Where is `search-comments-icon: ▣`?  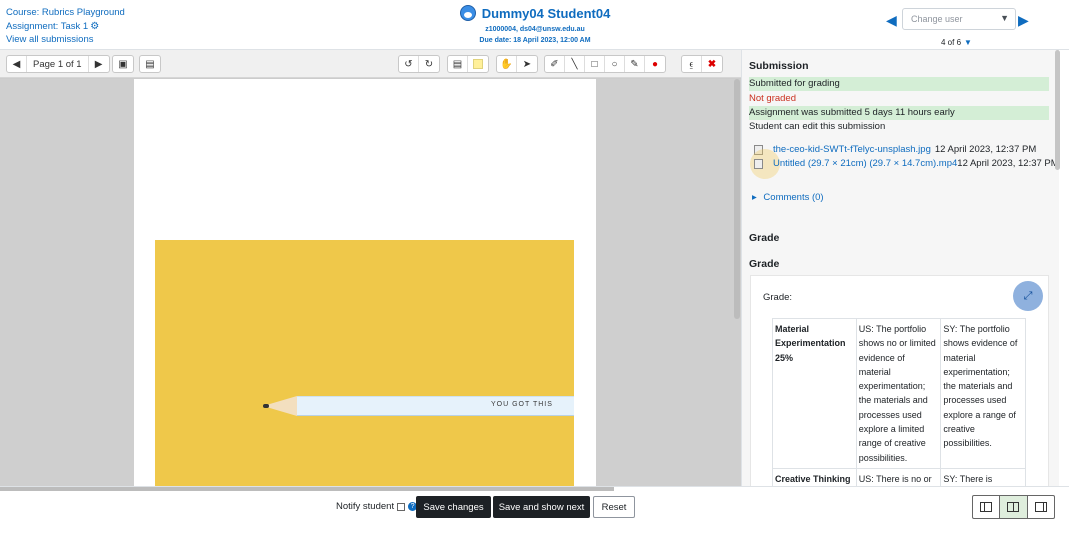 search-comments-icon: ▣ is located at coordinates (123, 64).